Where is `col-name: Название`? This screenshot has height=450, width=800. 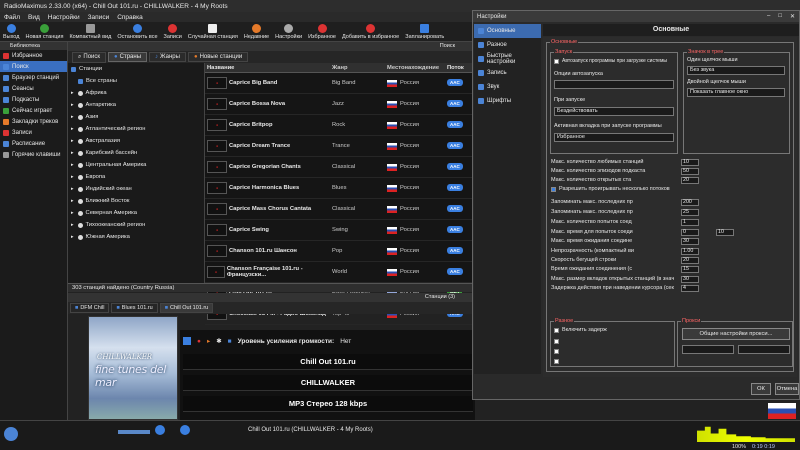 col-name: Название is located at coordinates (267, 68).